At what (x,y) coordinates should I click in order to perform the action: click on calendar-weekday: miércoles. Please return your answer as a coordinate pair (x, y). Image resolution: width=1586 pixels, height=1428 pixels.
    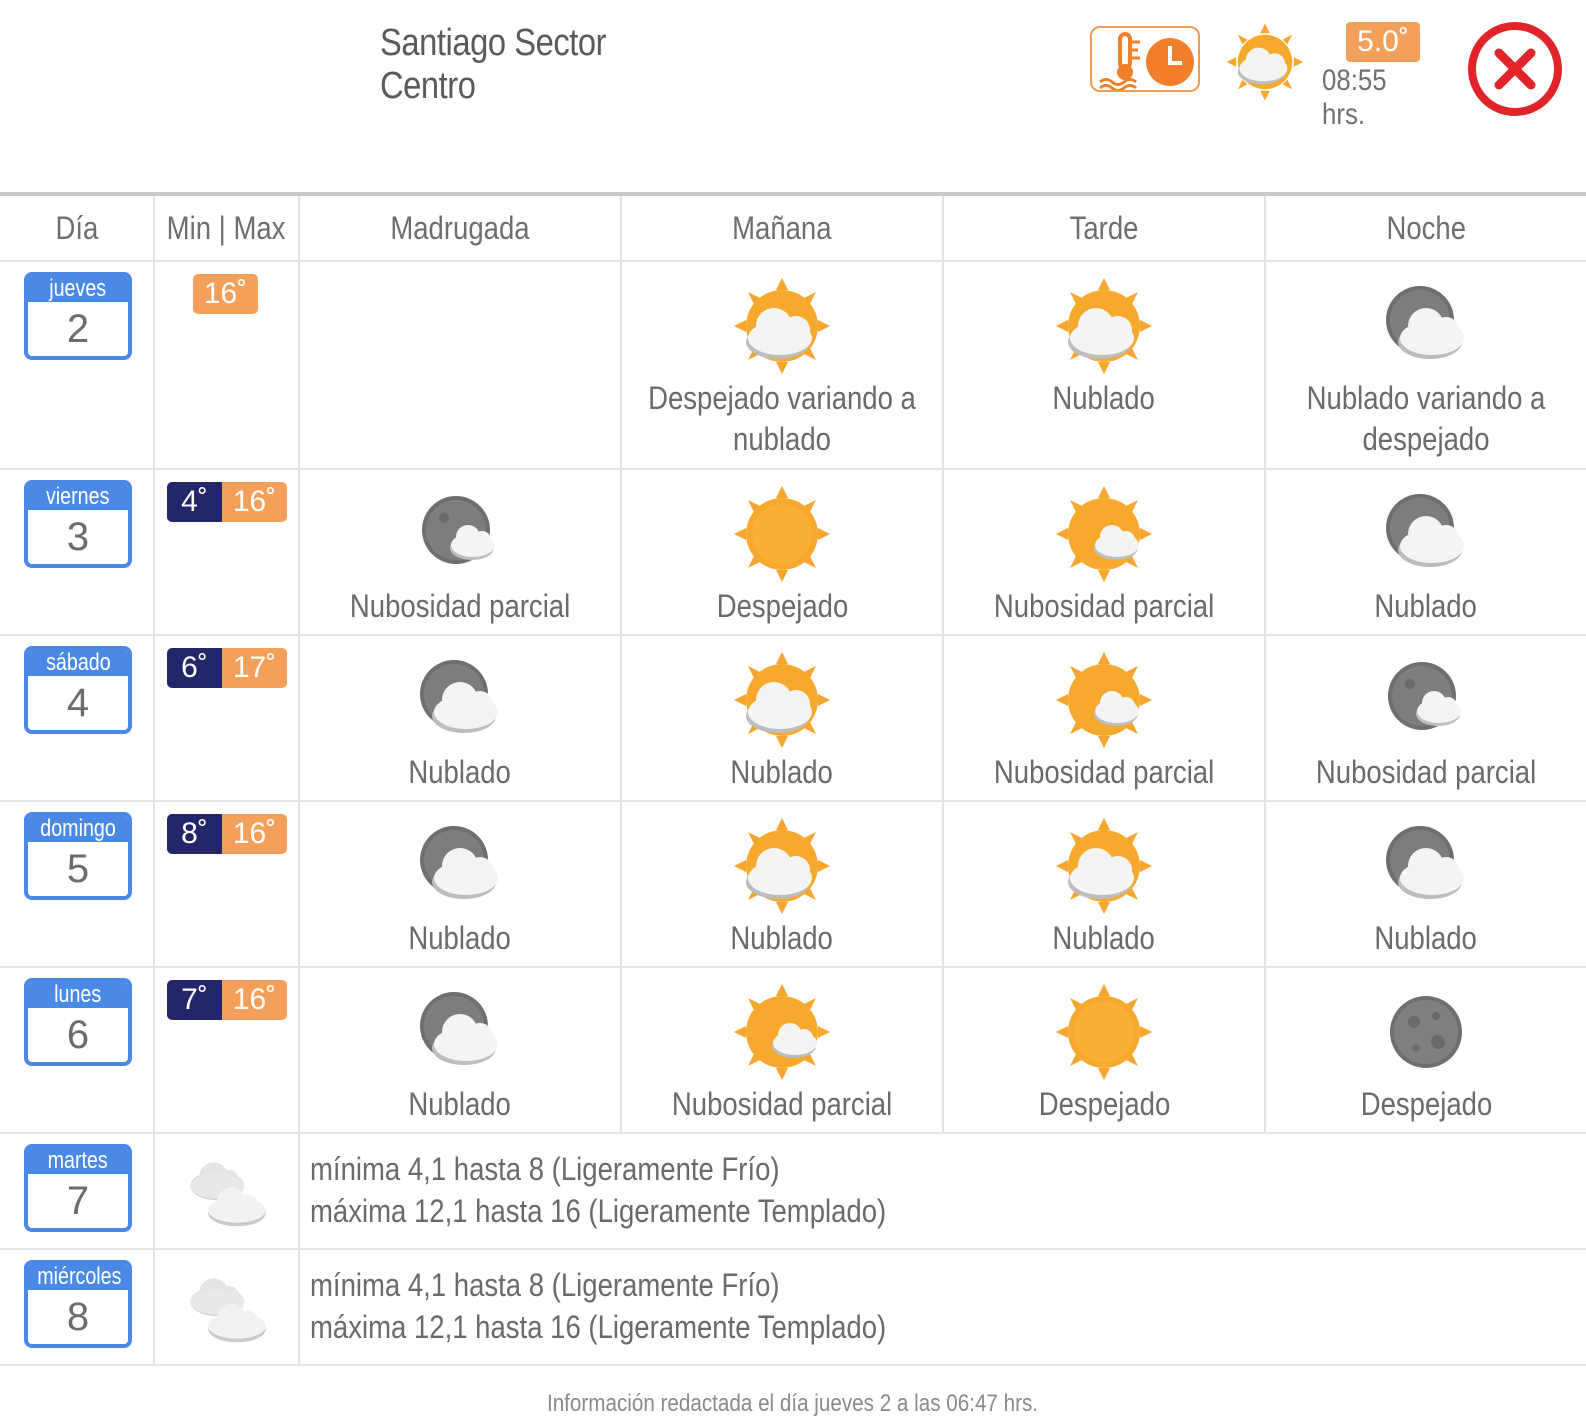
    Looking at the image, I should click on (78, 1277).